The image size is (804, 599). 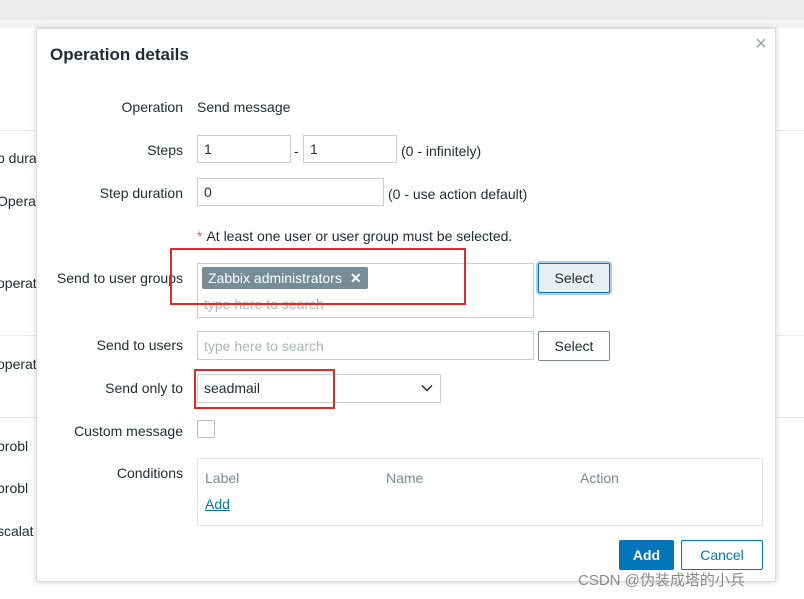 What do you see at coordinates (402, 24) in the screenshot?
I see `background-subbar` at bounding box center [402, 24].